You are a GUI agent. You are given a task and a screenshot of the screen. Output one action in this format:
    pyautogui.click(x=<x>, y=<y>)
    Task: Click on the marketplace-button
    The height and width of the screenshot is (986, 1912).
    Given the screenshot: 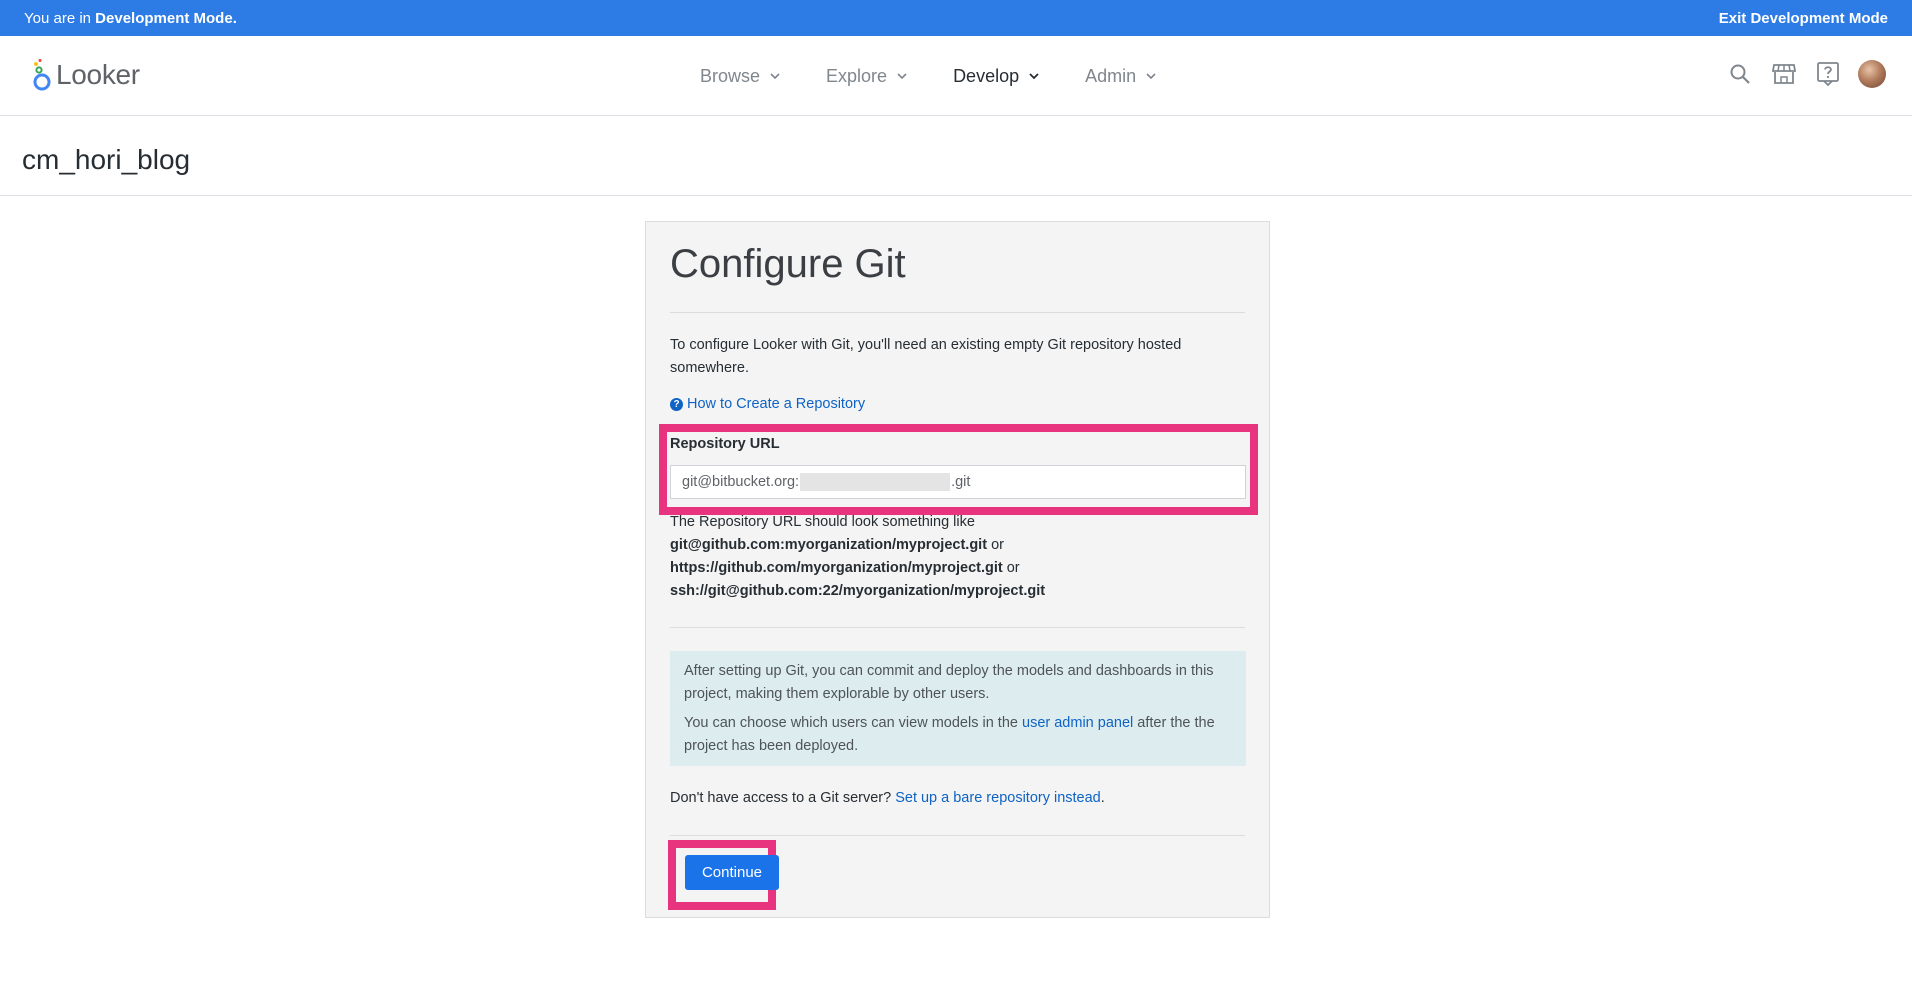 What is the action you would take?
    pyautogui.click(x=1784, y=74)
    